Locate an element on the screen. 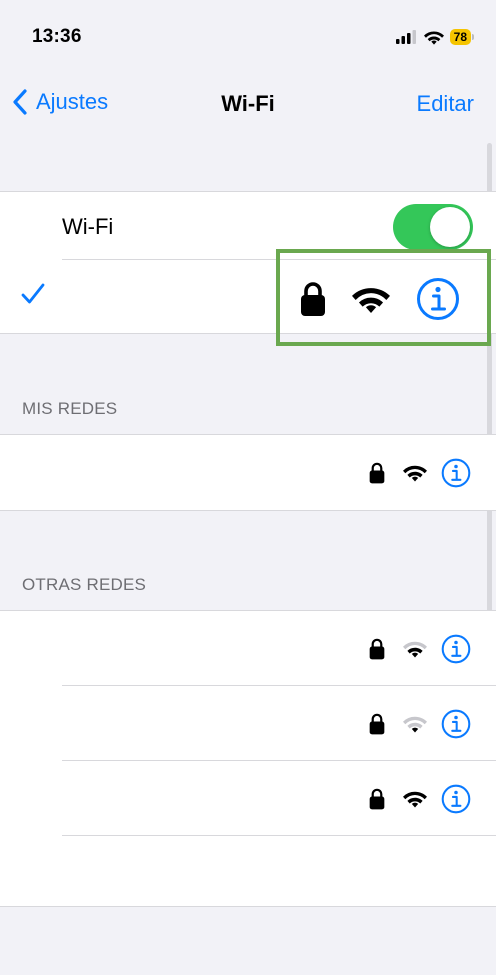 The height and width of the screenshot is (975, 496). section-header-other-networks: OTRAS REDES is located at coordinates (84, 584).